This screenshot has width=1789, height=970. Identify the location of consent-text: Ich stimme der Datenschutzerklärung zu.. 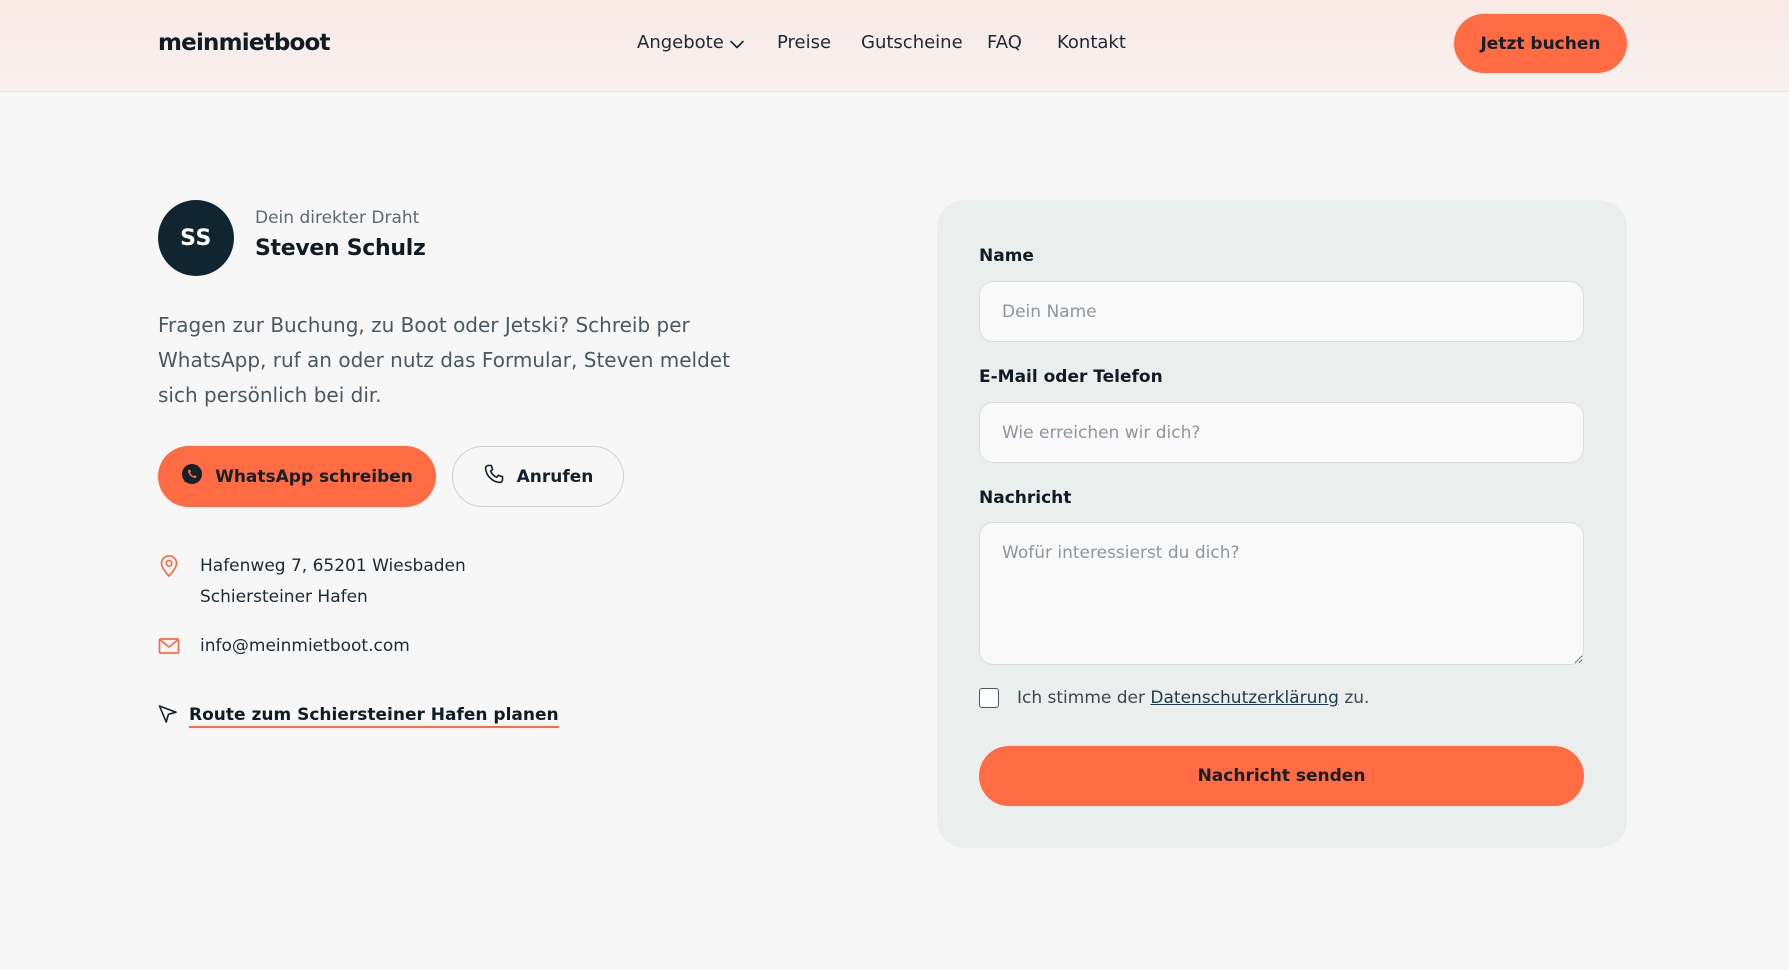
(1193, 698).